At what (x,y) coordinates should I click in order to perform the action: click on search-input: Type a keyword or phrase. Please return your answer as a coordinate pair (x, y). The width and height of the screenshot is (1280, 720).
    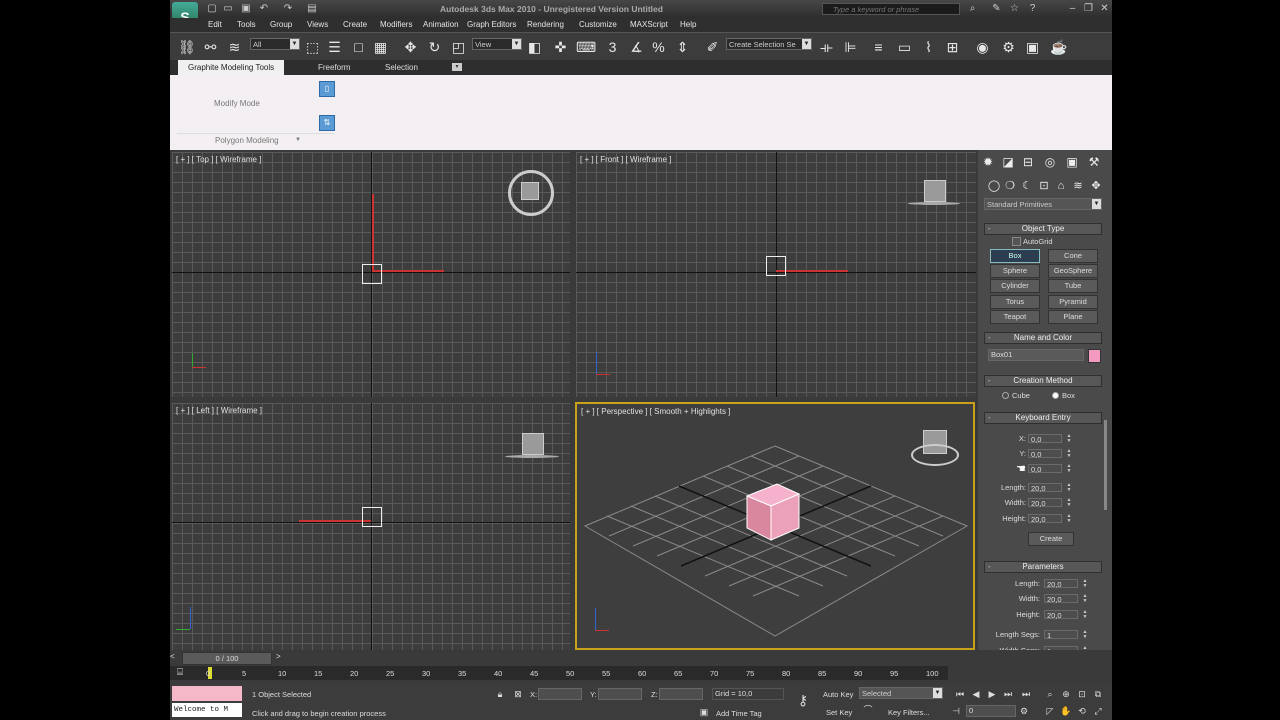
    Looking at the image, I should click on (891, 9).